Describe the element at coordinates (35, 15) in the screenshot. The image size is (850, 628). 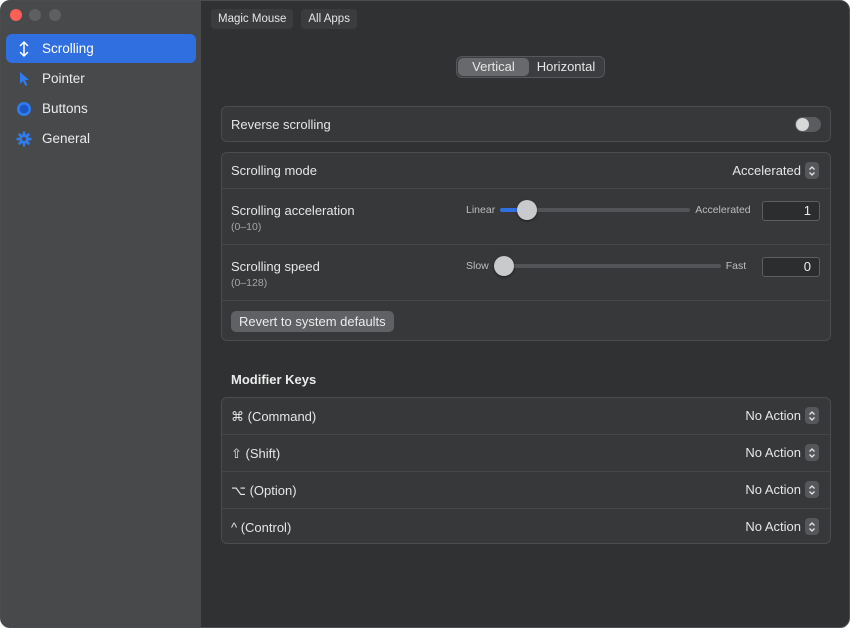
I see `minimize-window-button` at that location.